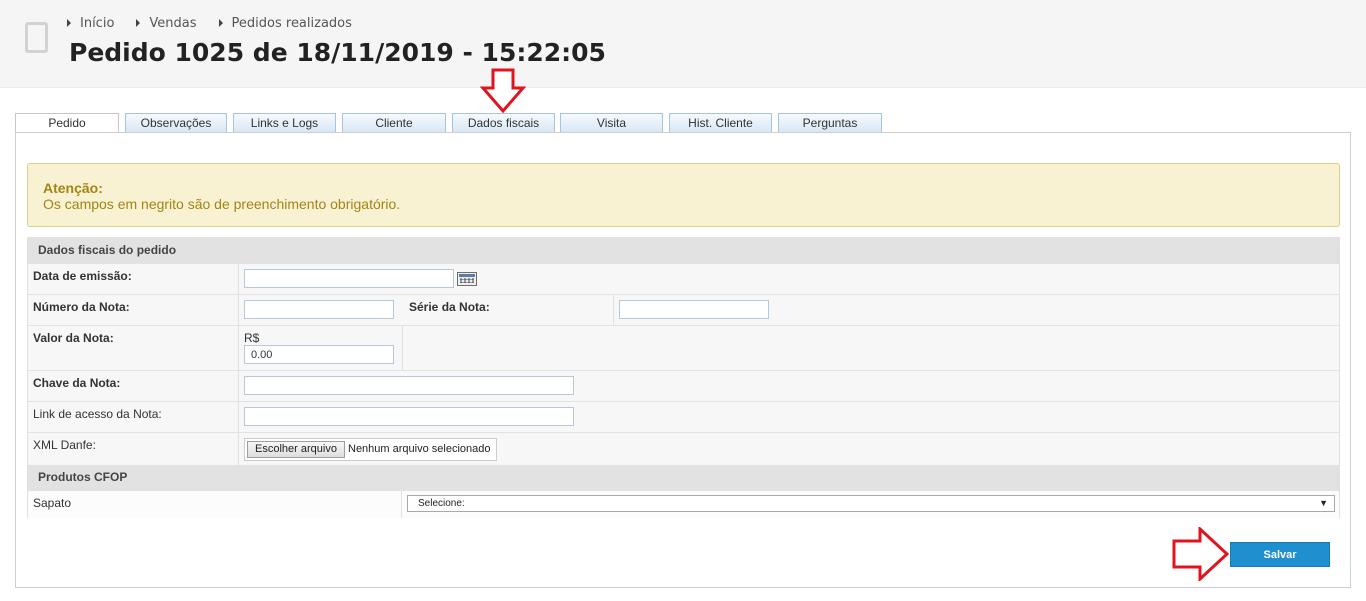  I want to click on breadcrumb-label: Pedidos realizados, so click(291, 23).